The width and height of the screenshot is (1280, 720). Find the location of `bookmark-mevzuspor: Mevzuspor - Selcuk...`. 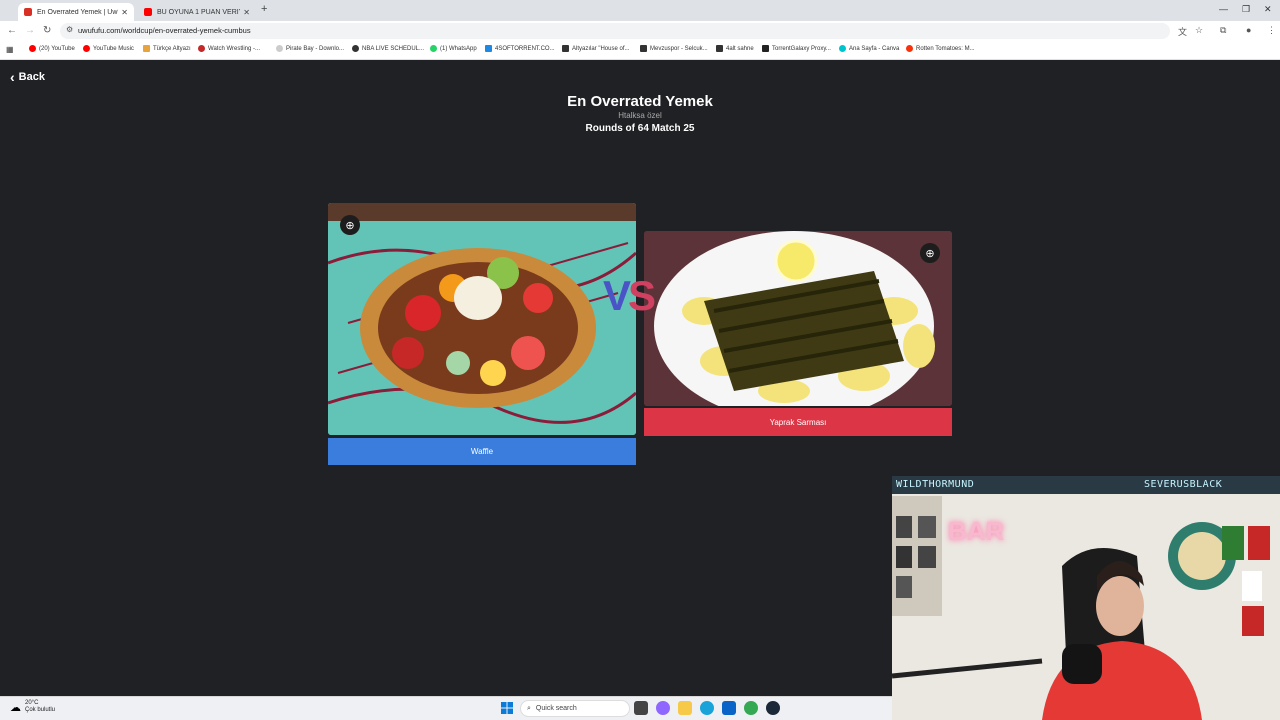

bookmark-mevzuspor: Mevzuspor - Selcuk... is located at coordinates (674, 48).